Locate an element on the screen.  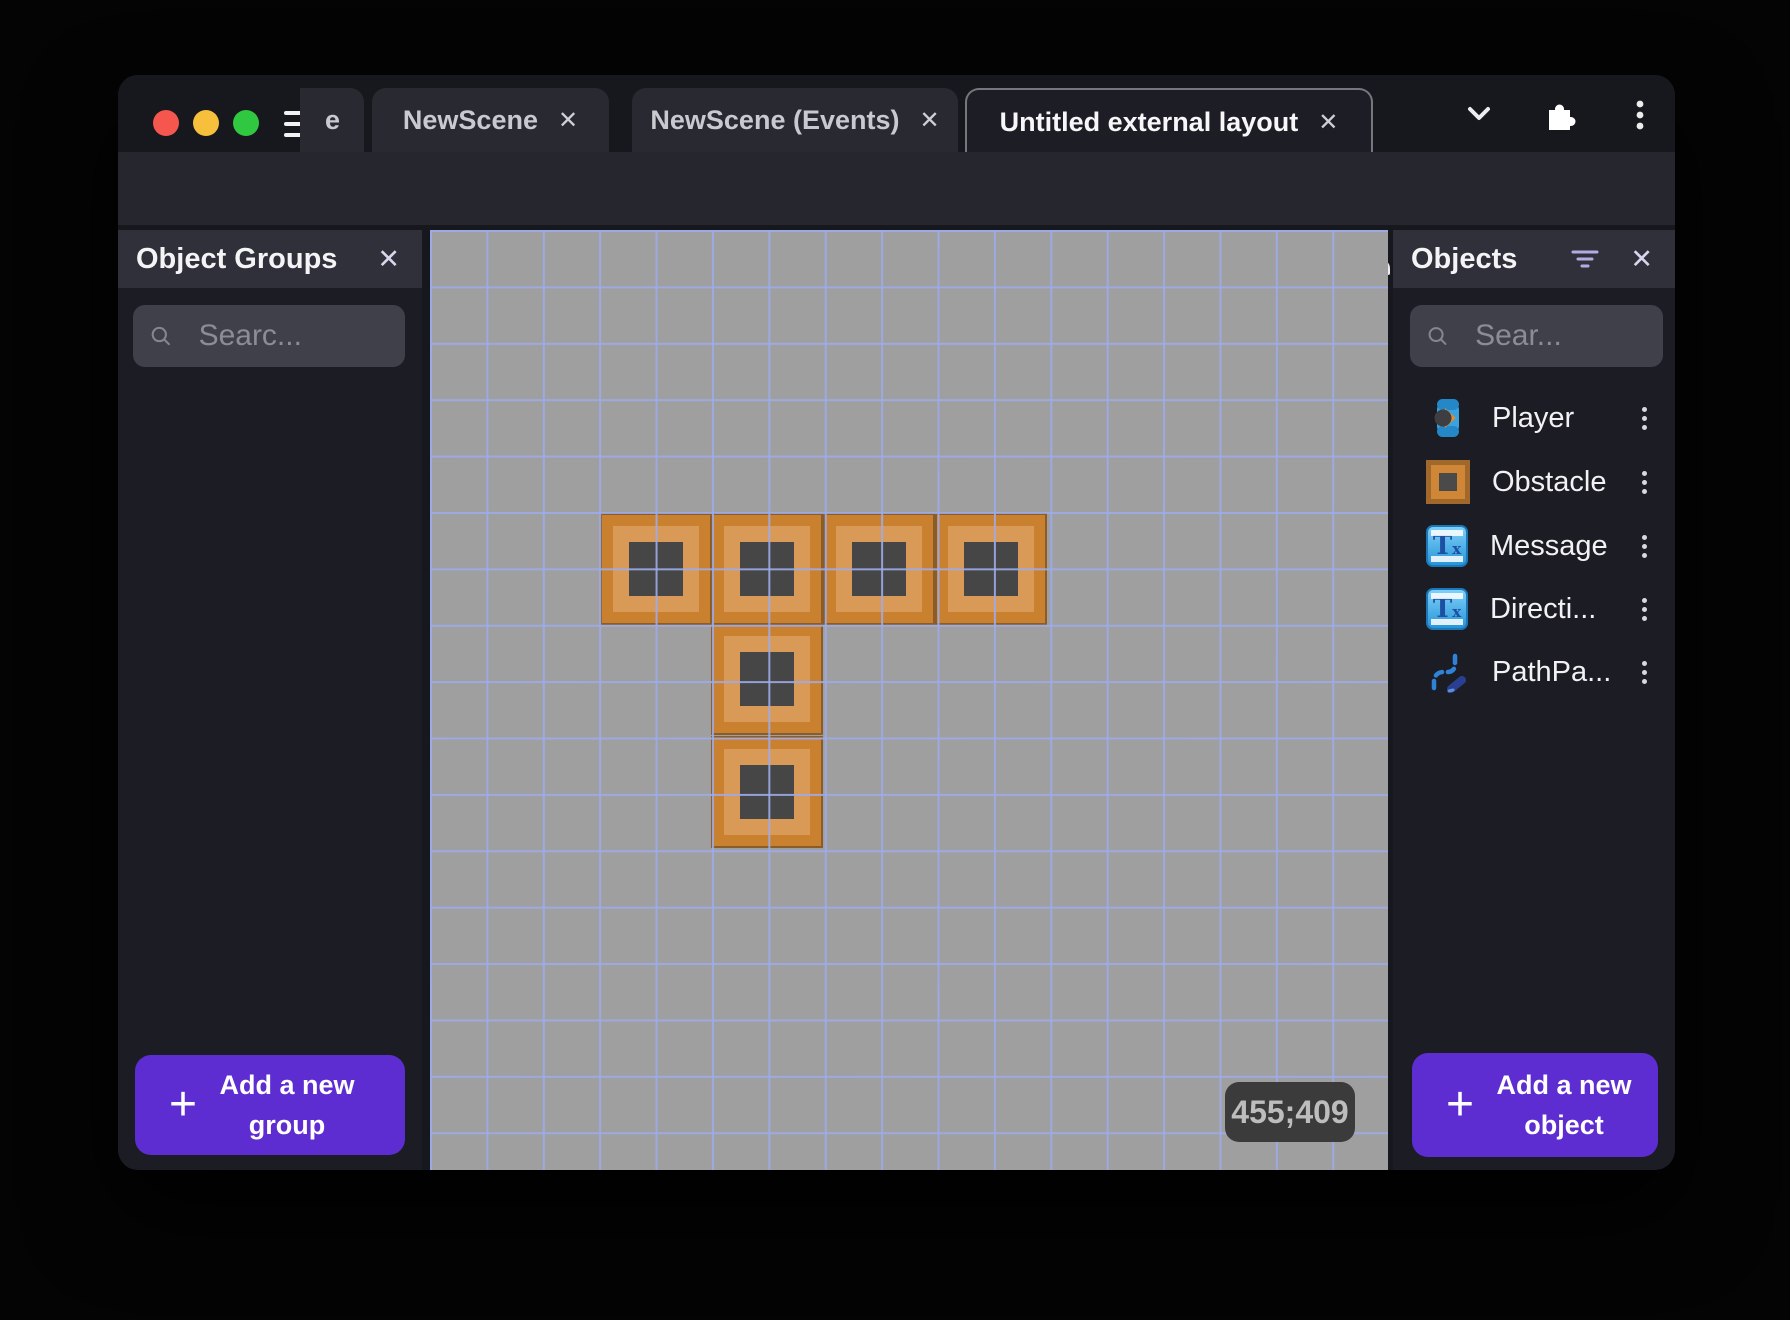
objects-filter-icon is located at coordinates (1585, 259).